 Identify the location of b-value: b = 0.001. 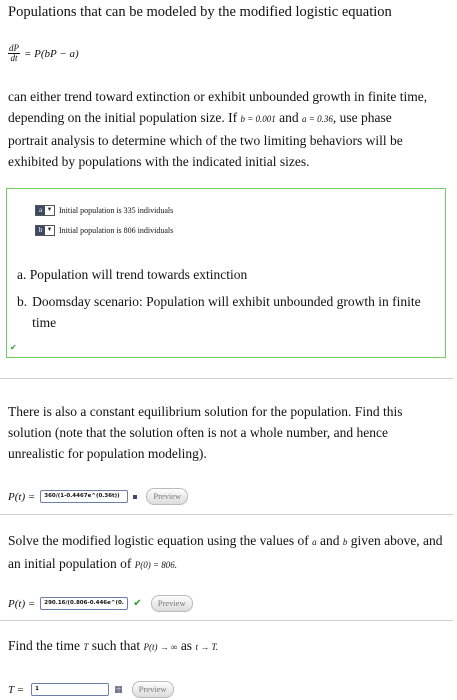
(258, 119).